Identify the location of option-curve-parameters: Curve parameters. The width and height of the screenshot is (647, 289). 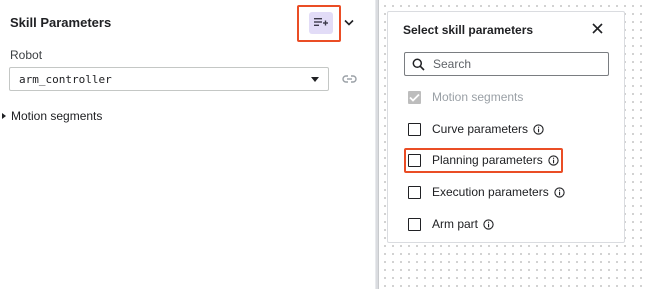
(476, 129).